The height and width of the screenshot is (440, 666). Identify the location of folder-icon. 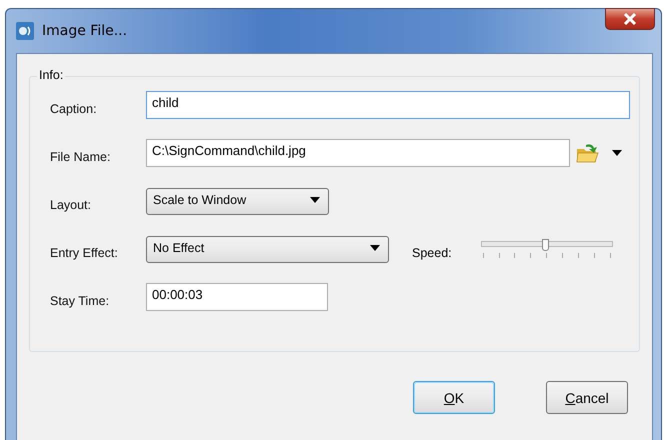
(588, 153).